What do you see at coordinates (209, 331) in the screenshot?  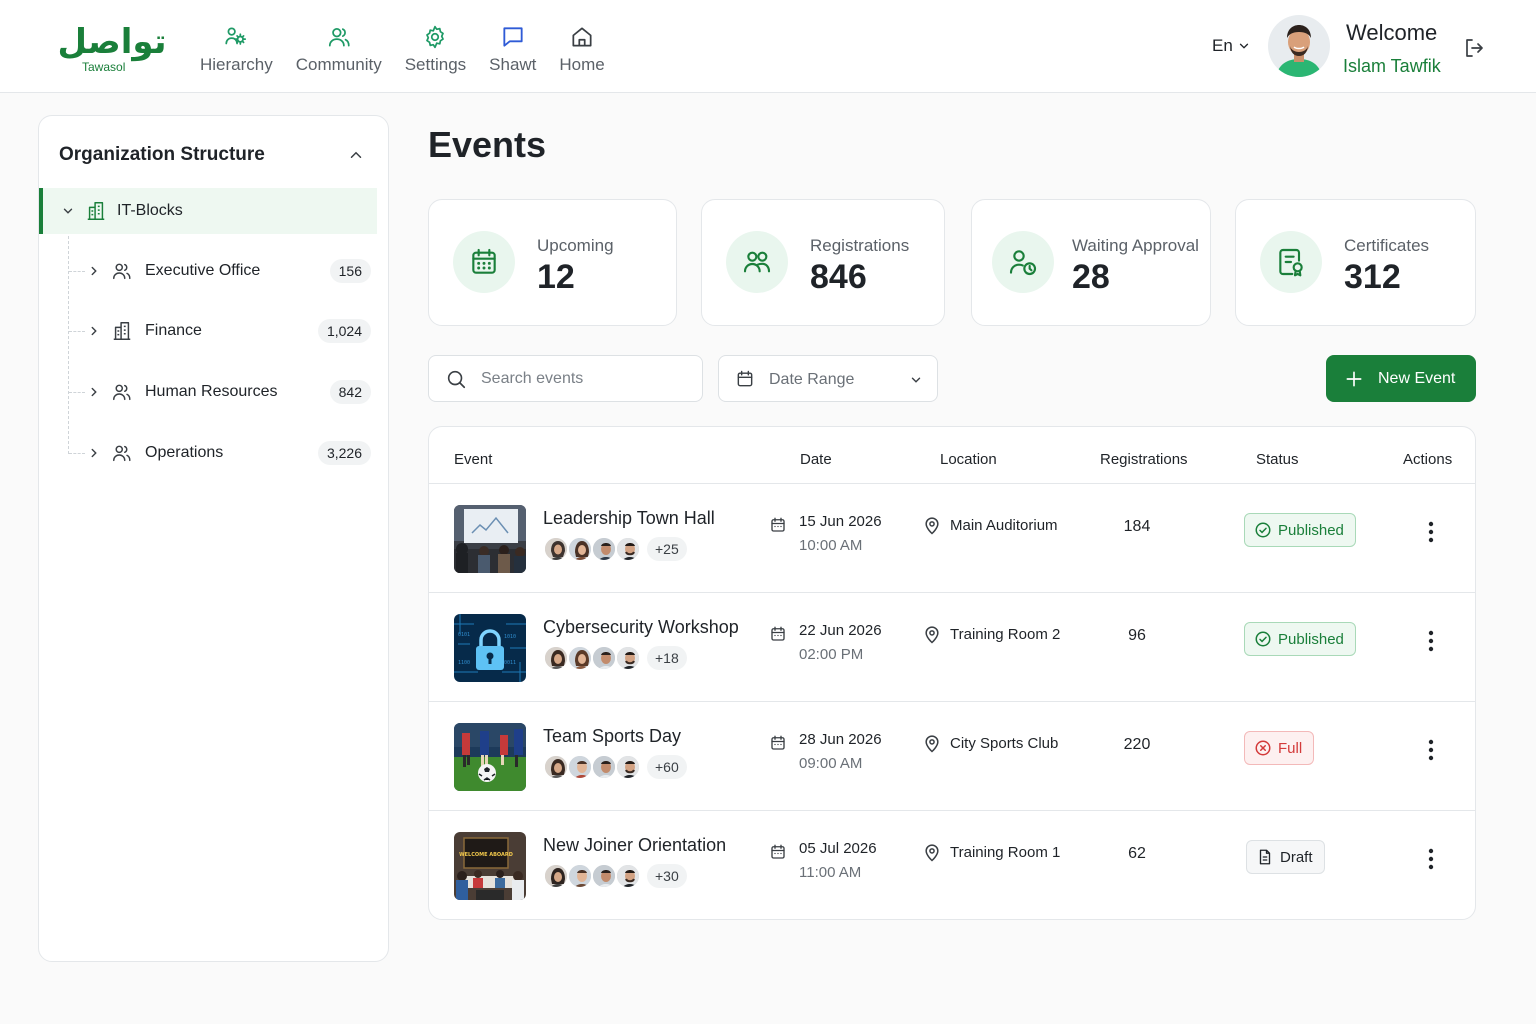 I see `tree-item-finance: Finance 1,024` at bounding box center [209, 331].